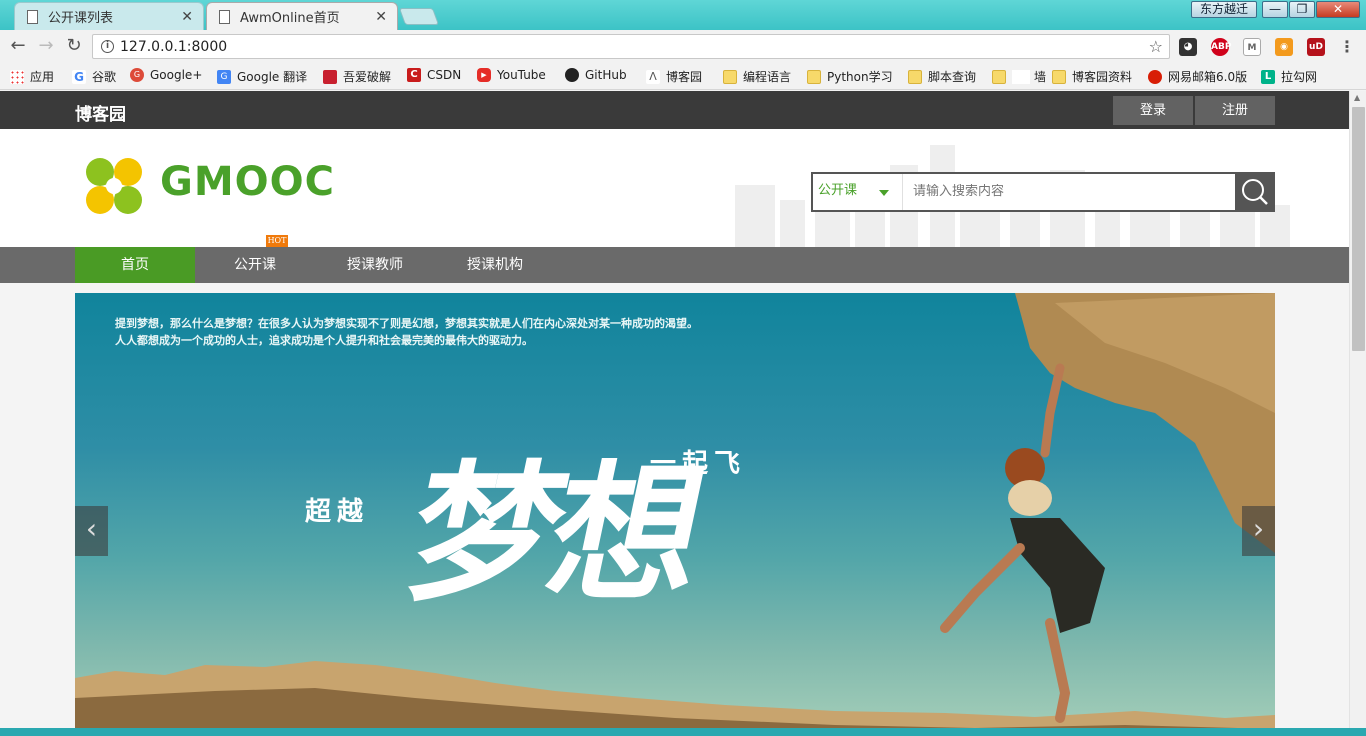 This screenshot has height=736, width=1366. Describe the element at coordinates (367, 77) in the screenshot. I see `bookmark-label: 吾爱破解` at that location.